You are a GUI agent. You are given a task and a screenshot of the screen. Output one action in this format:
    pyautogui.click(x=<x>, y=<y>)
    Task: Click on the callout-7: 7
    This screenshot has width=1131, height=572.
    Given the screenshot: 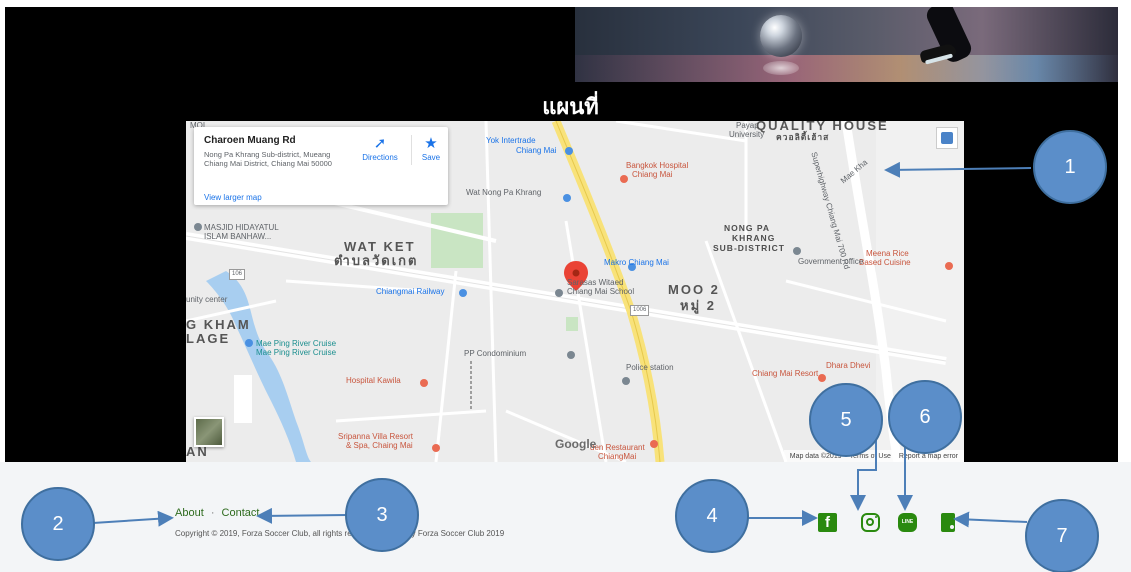 What is the action you would take?
    pyautogui.click(x=1062, y=535)
    